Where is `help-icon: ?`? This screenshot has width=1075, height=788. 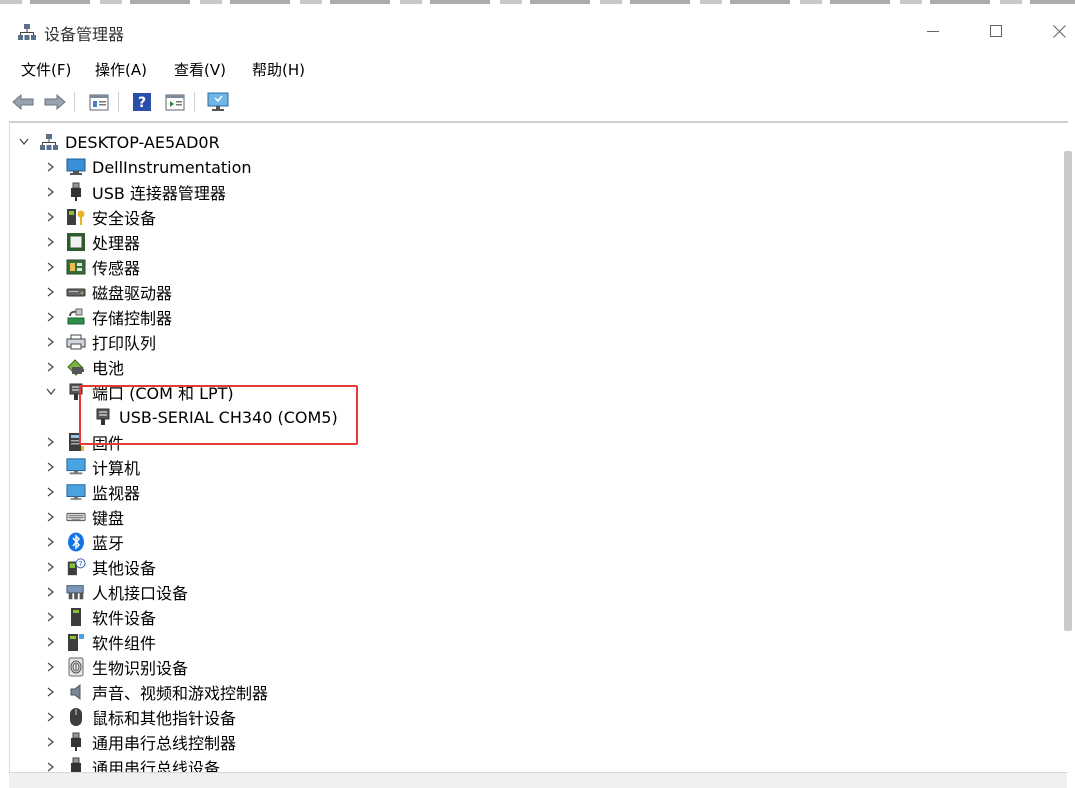 help-icon: ? is located at coordinates (142, 102).